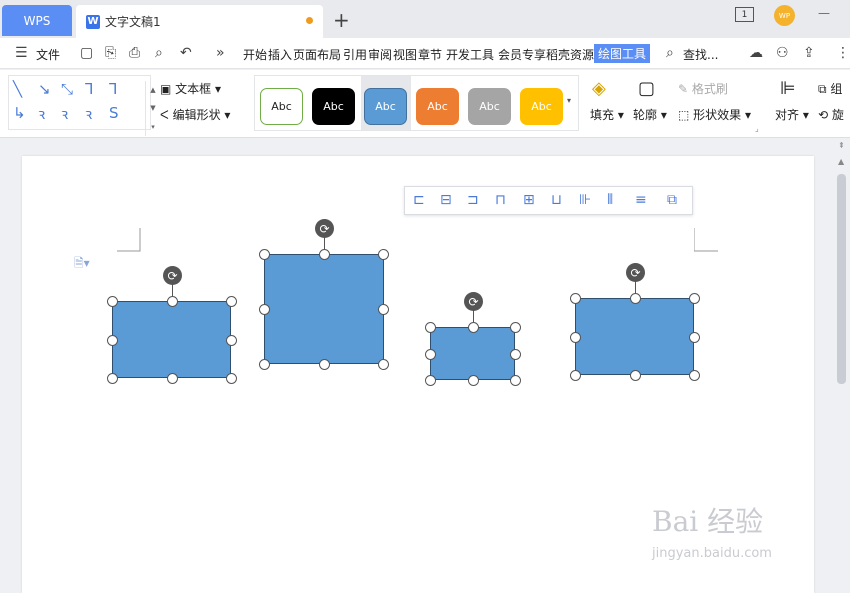  Describe the element at coordinates (64, 114) in the screenshot. I see `curve-arrow-icon: ꝛ` at that location.